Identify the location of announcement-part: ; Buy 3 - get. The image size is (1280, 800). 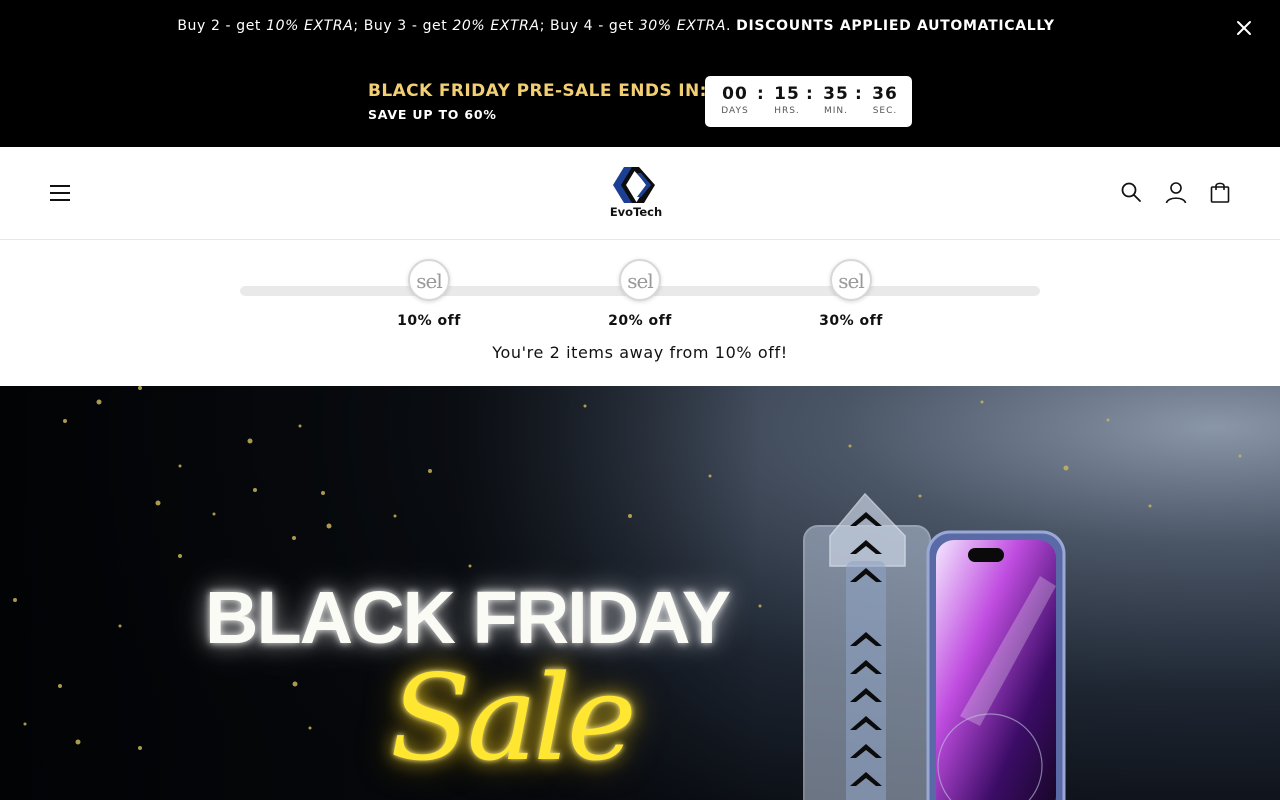
(403, 26).